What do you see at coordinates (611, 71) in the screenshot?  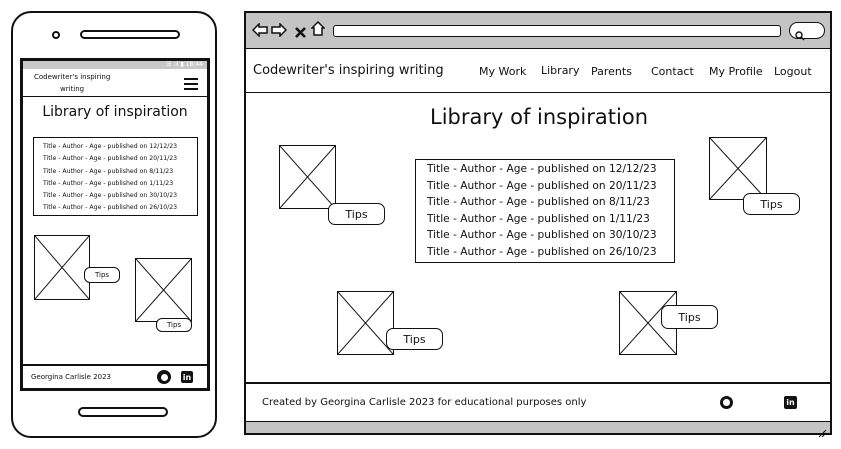 I see `nav-parents: Parents` at bounding box center [611, 71].